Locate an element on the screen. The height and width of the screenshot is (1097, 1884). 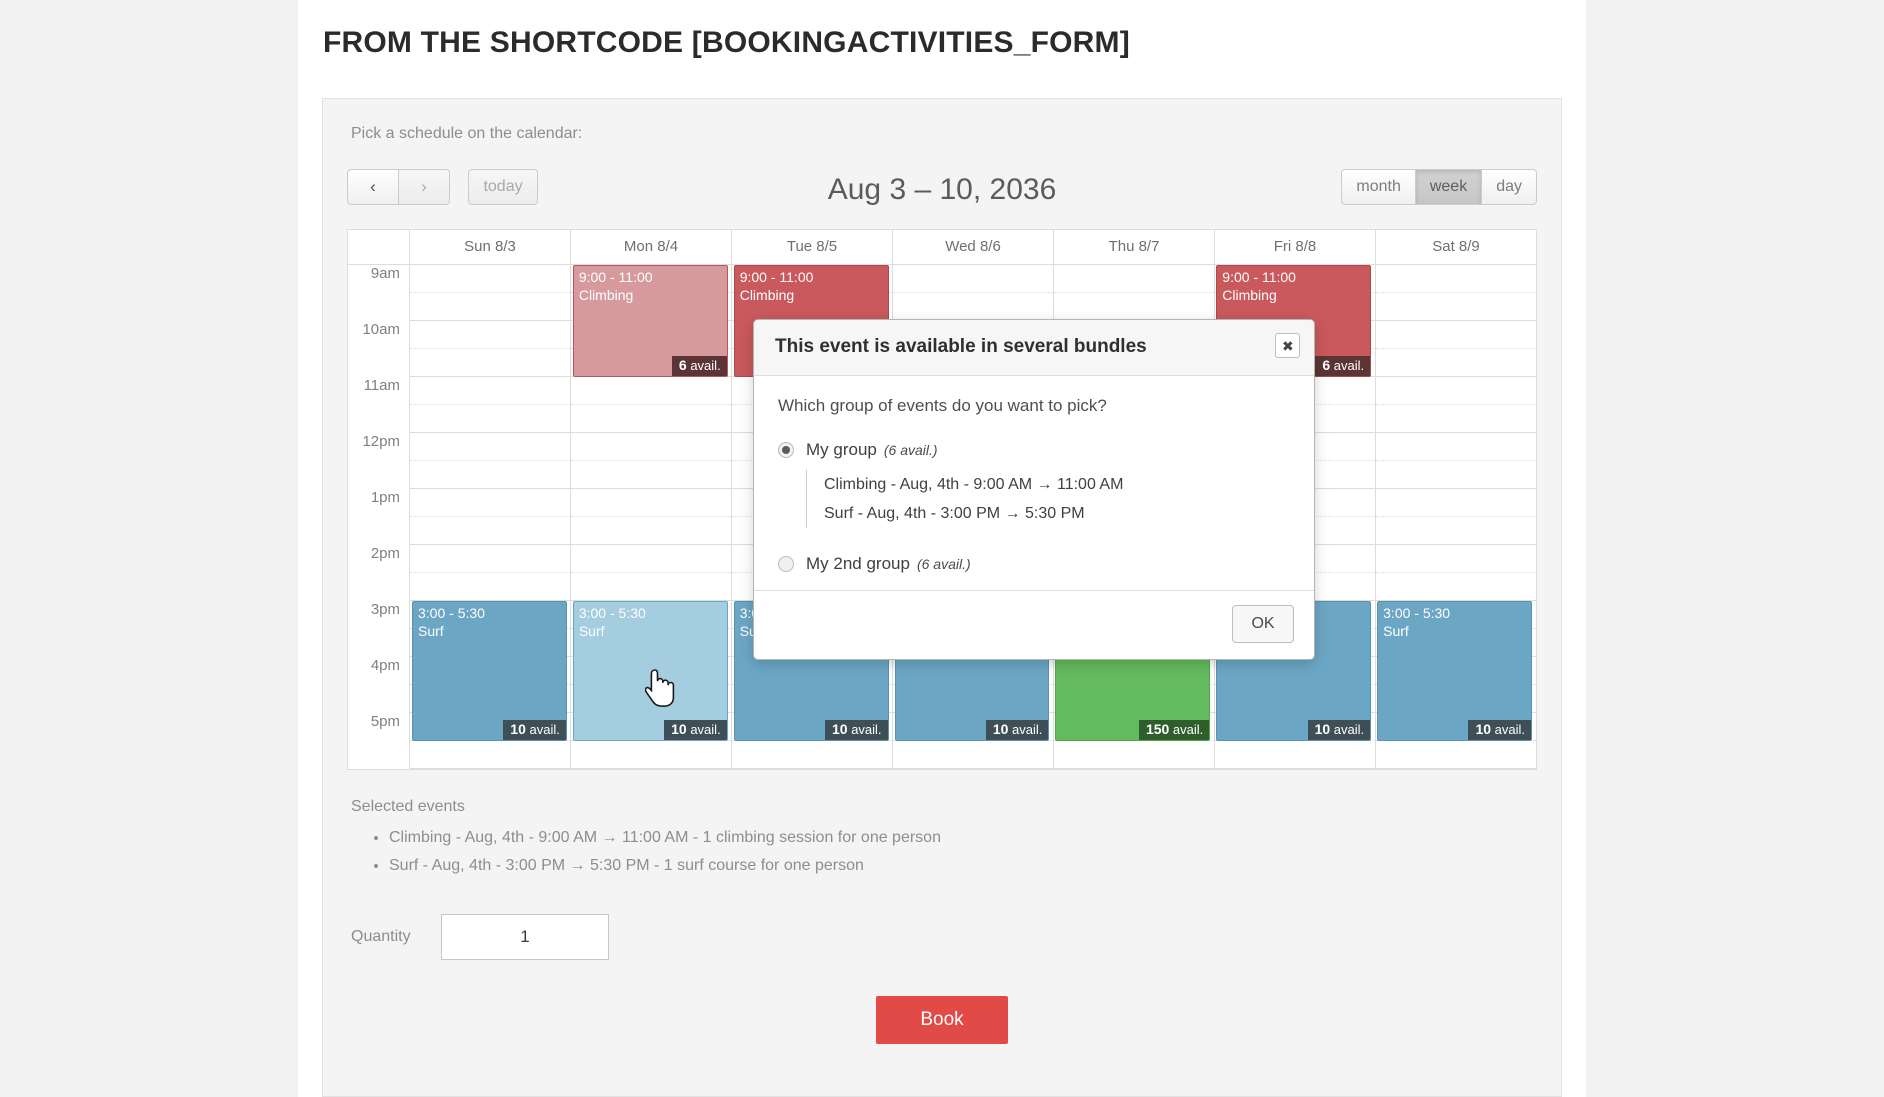
bundle-option-2-avail: (6 avail.) is located at coordinates (943, 564).